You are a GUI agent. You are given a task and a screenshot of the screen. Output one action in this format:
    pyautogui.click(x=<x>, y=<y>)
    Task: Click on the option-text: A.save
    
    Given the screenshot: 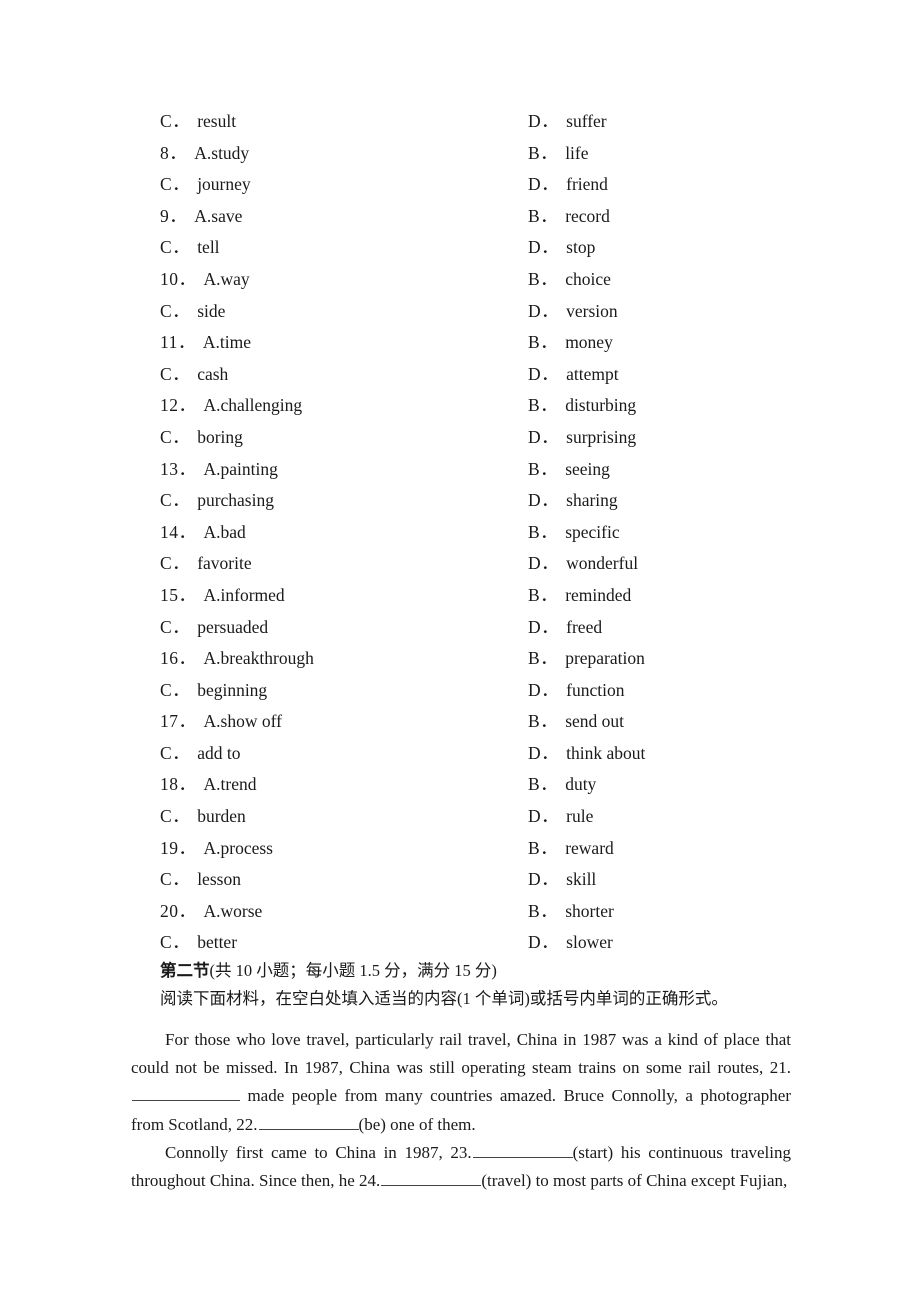 What is the action you would take?
    pyautogui.click(x=218, y=215)
    